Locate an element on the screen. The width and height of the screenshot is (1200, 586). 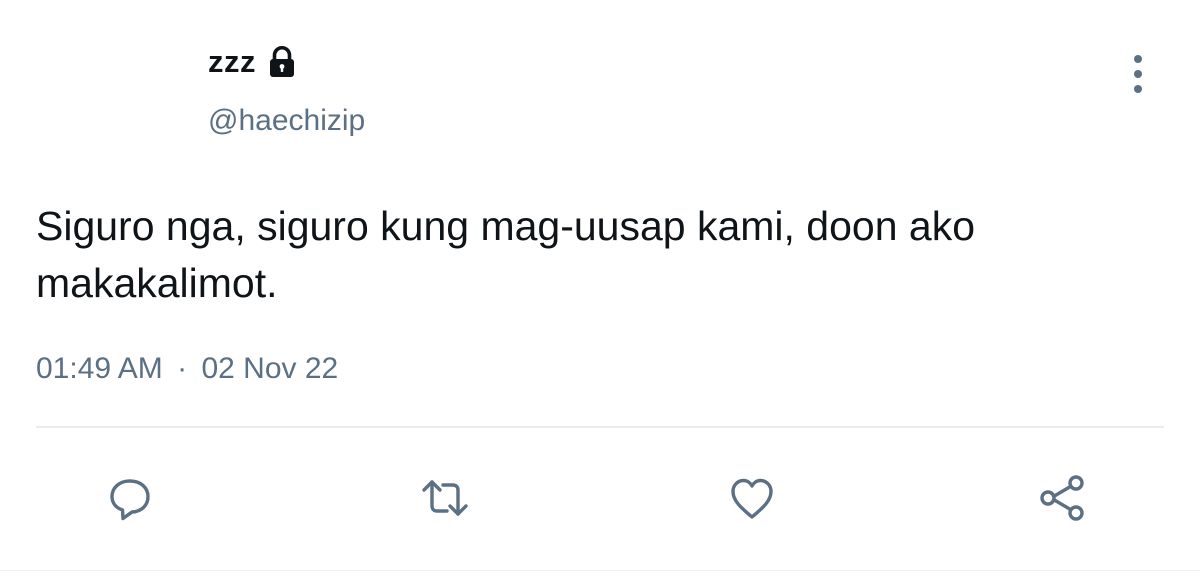
tweet-timestamp: 01:49 AM · 02 Nov 22 is located at coordinates (187, 369).